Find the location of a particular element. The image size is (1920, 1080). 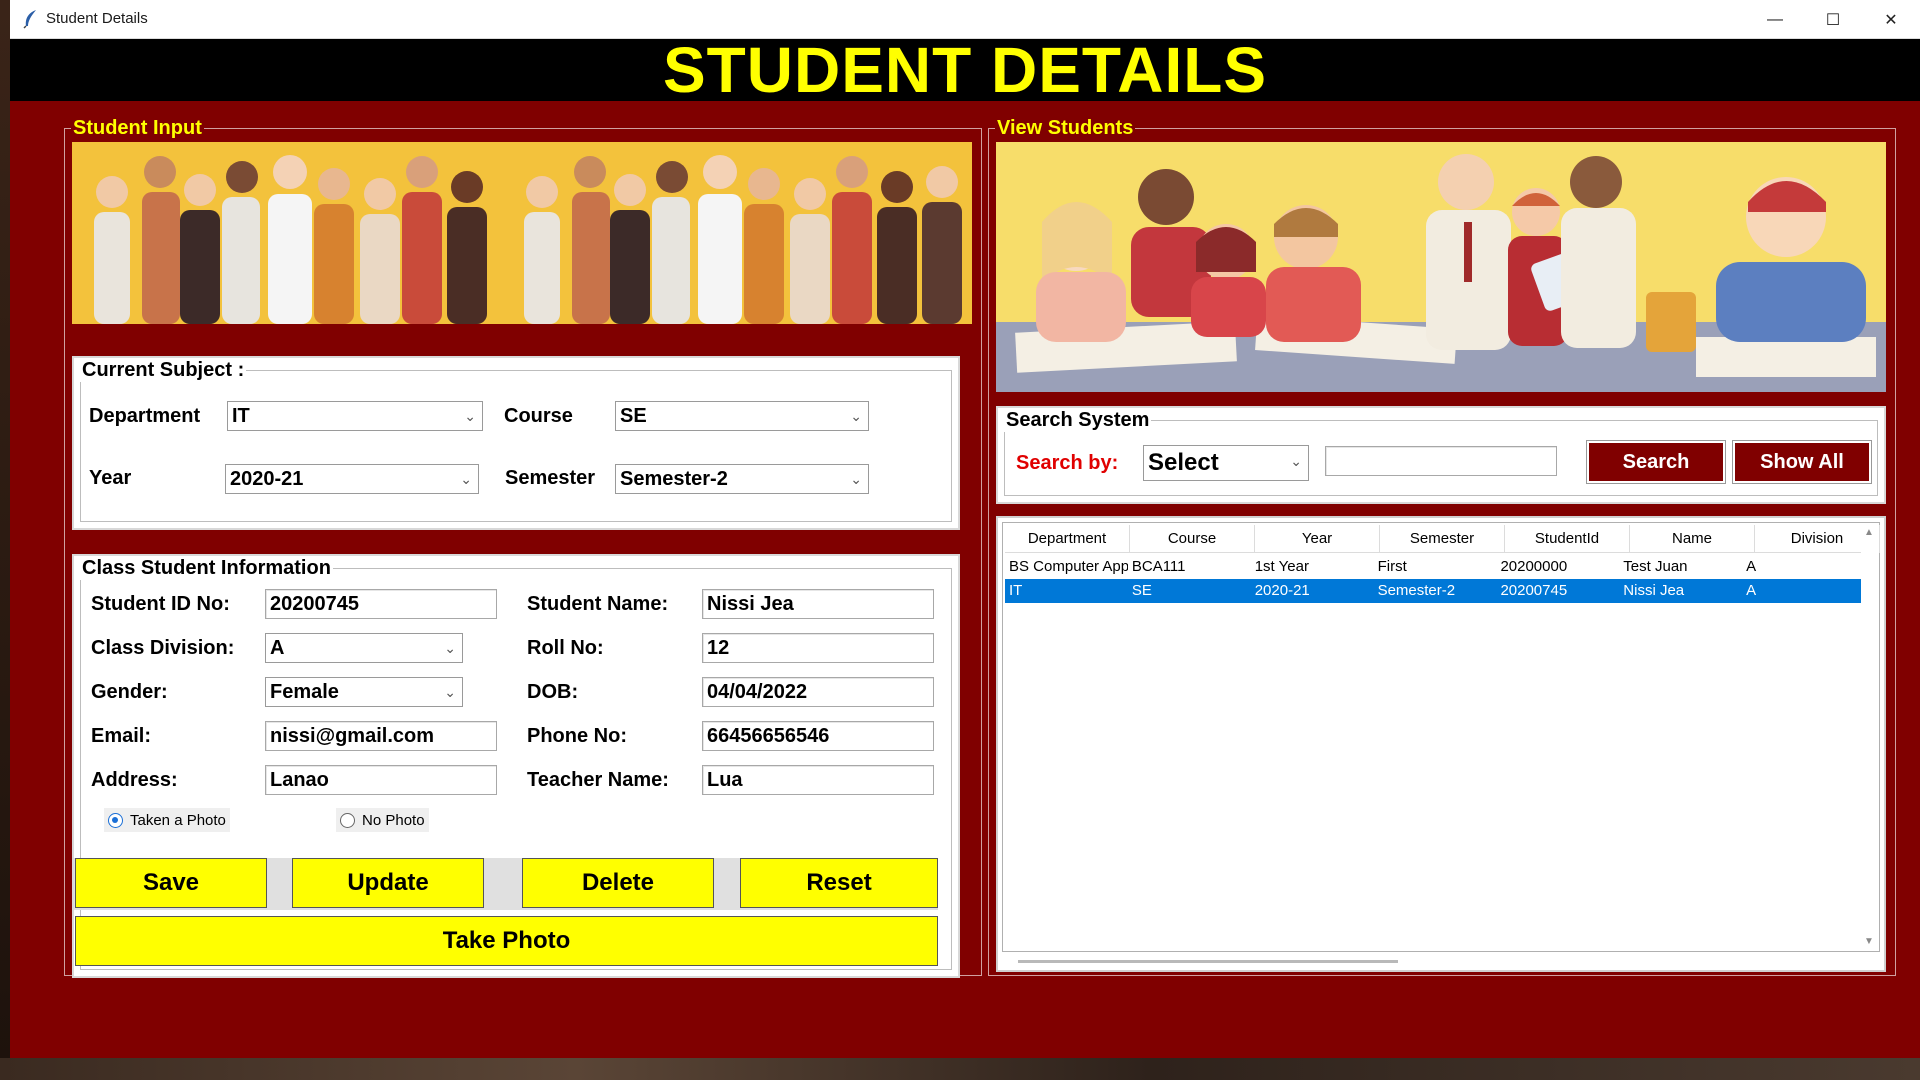

year-select: 2020-21 ⌄ is located at coordinates (352, 479).